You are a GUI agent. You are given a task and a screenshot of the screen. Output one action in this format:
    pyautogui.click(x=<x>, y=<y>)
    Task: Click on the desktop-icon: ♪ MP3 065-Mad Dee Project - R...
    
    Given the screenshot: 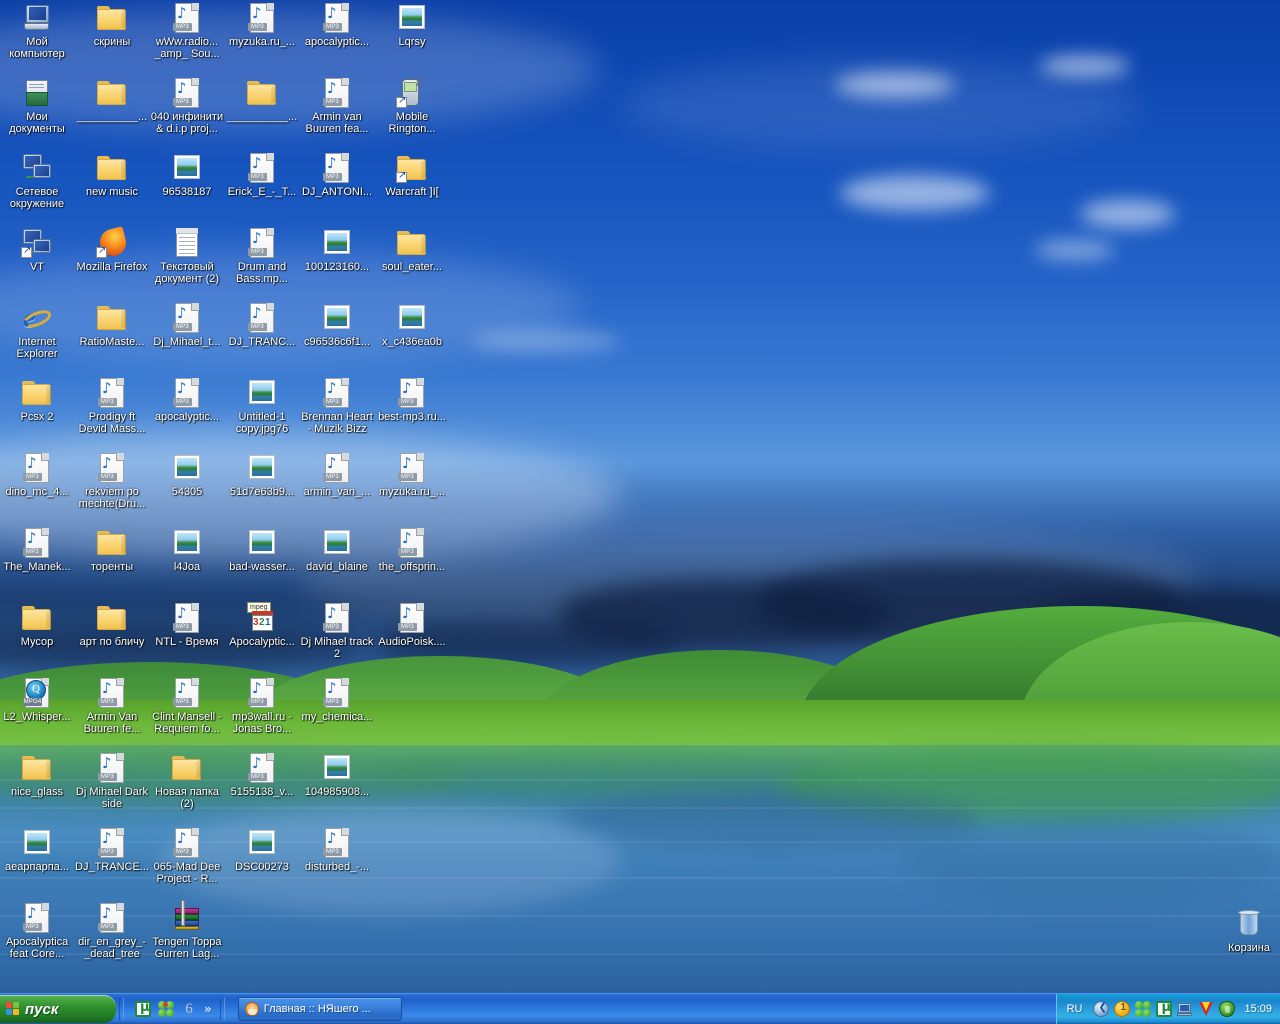 What is the action you would take?
    pyautogui.click(x=187, y=856)
    